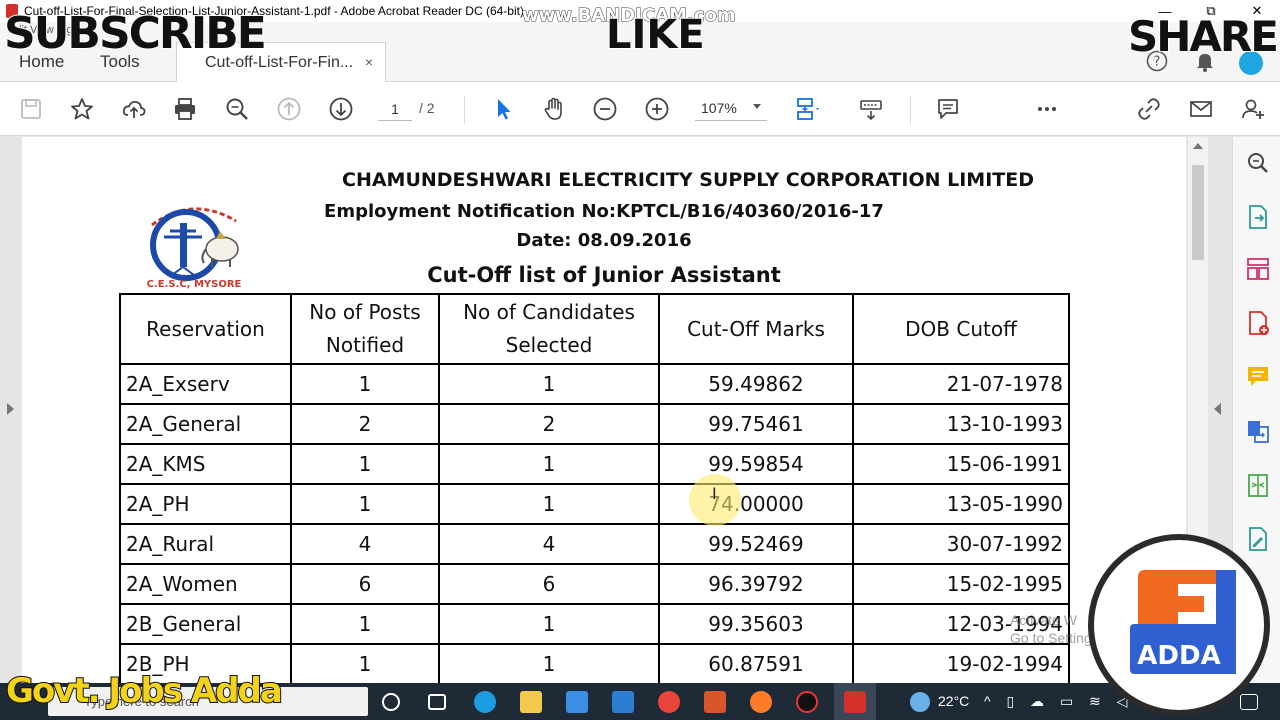 The width and height of the screenshot is (1280, 720). What do you see at coordinates (657, 109) in the screenshot?
I see `zoom-in-icon` at bounding box center [657, 109].